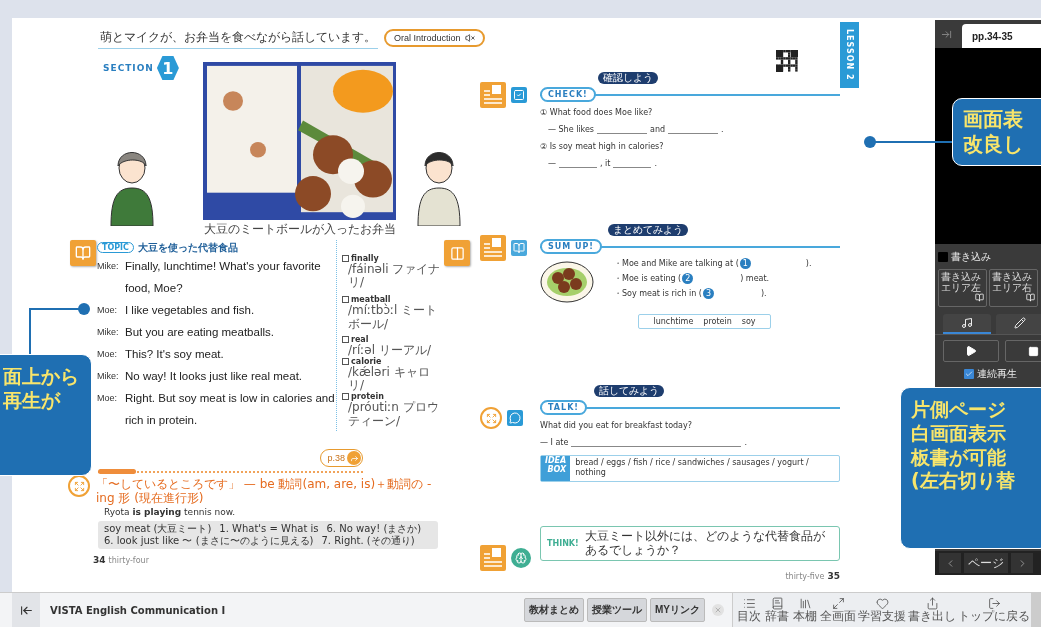  I want to click on think-title: THINK!, so click(563, 543).